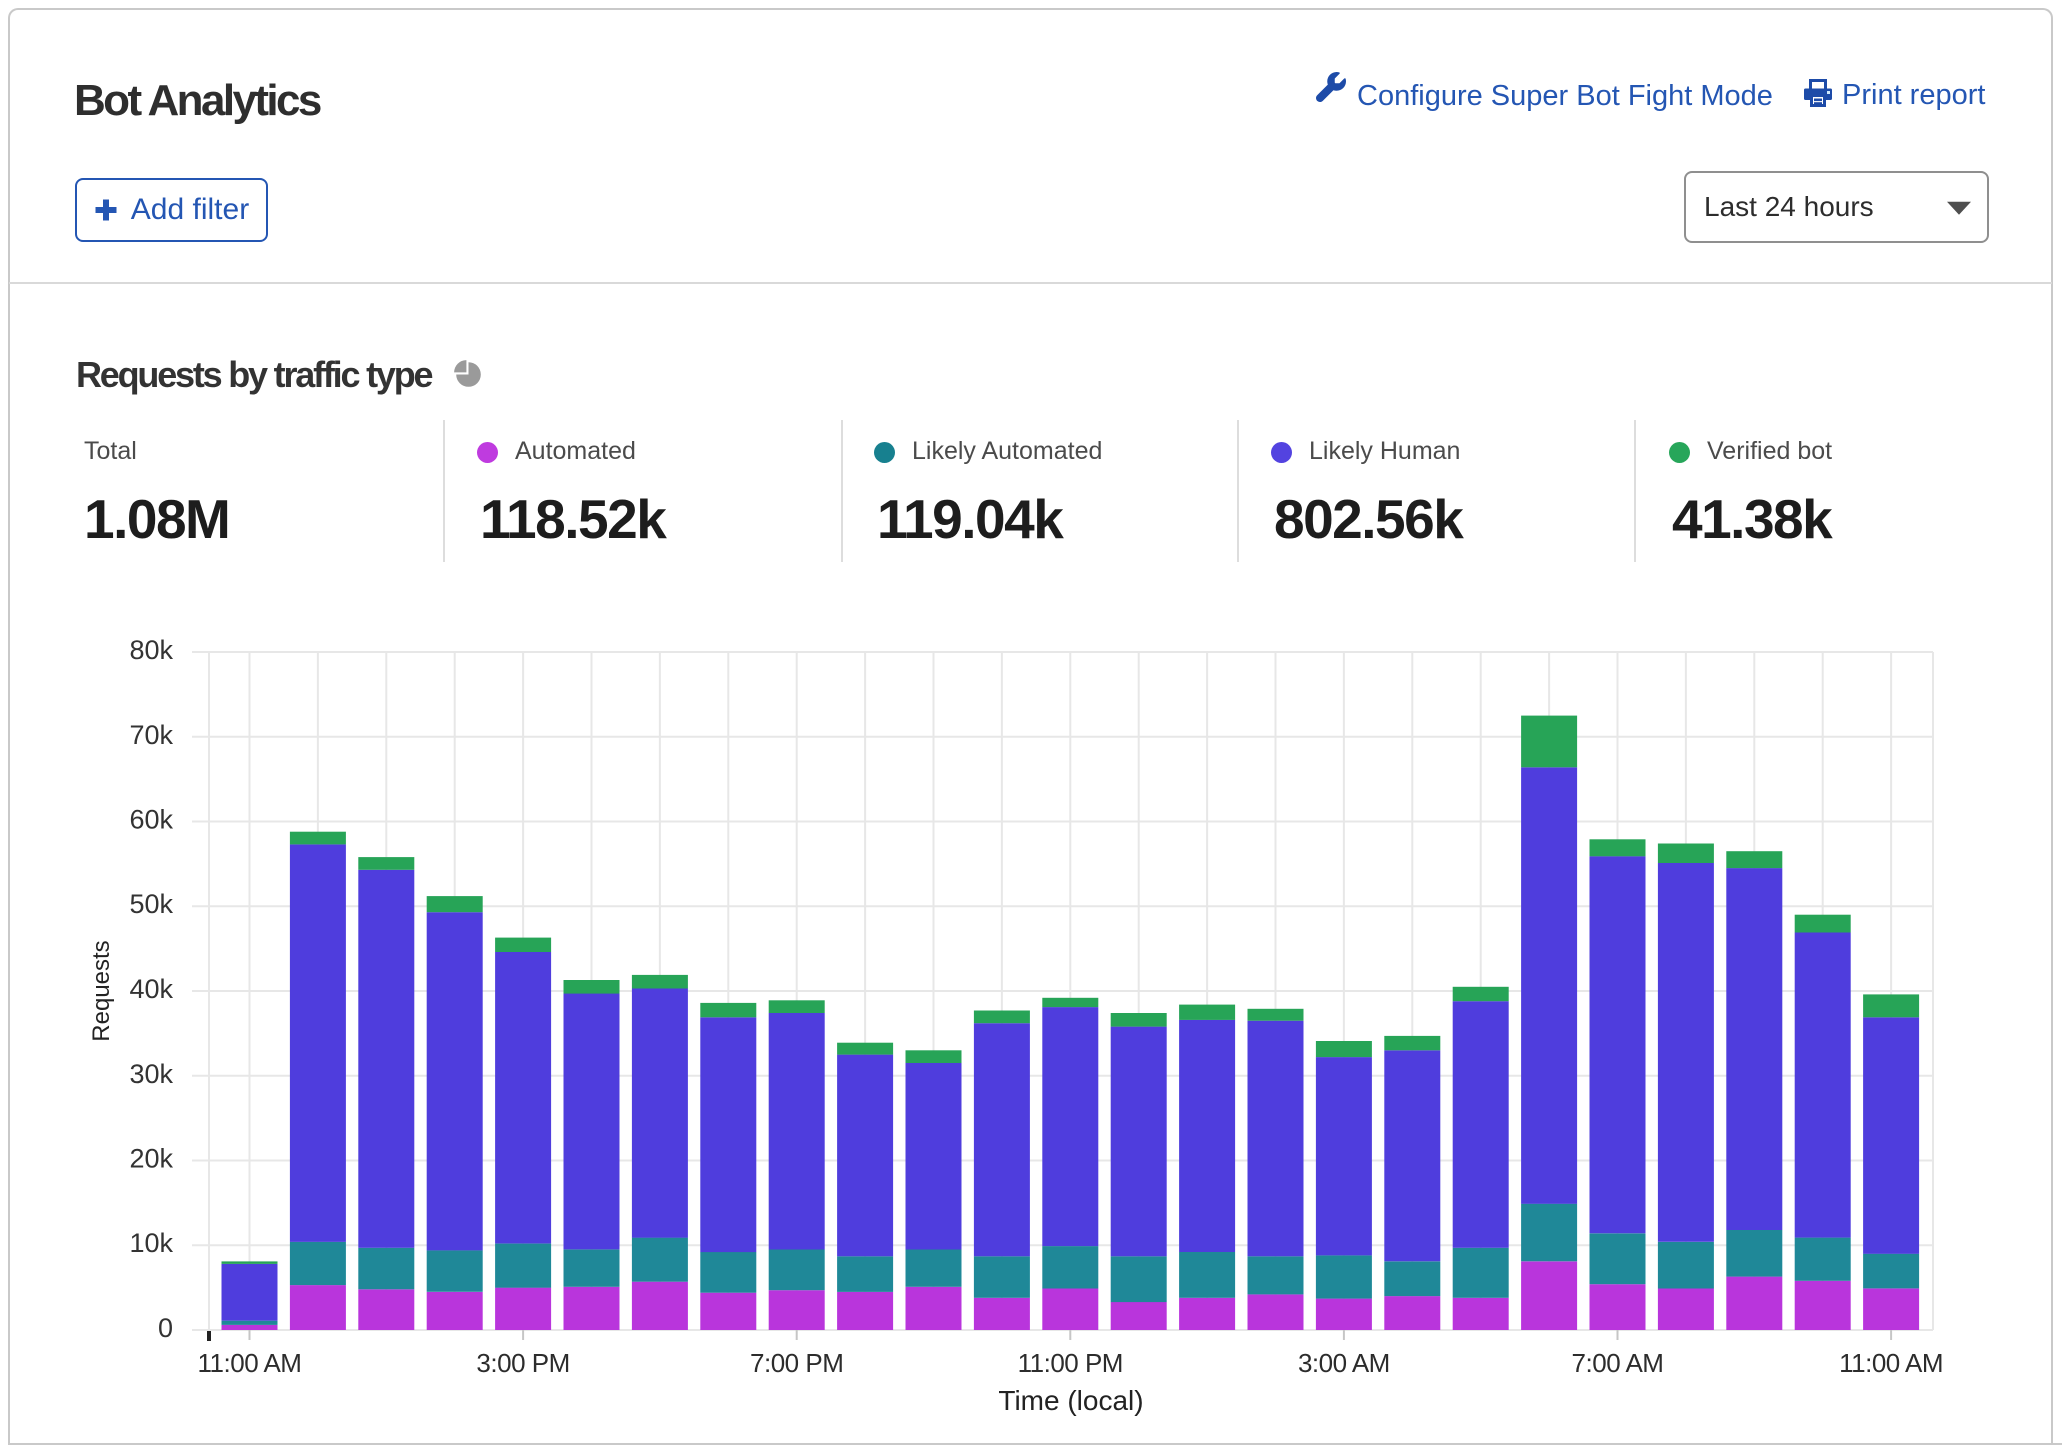 Image resolution: width=2062 pixels, height=1450 pixels. I want to click on svg-text: 11:00 PM, so click(1070, 1363).